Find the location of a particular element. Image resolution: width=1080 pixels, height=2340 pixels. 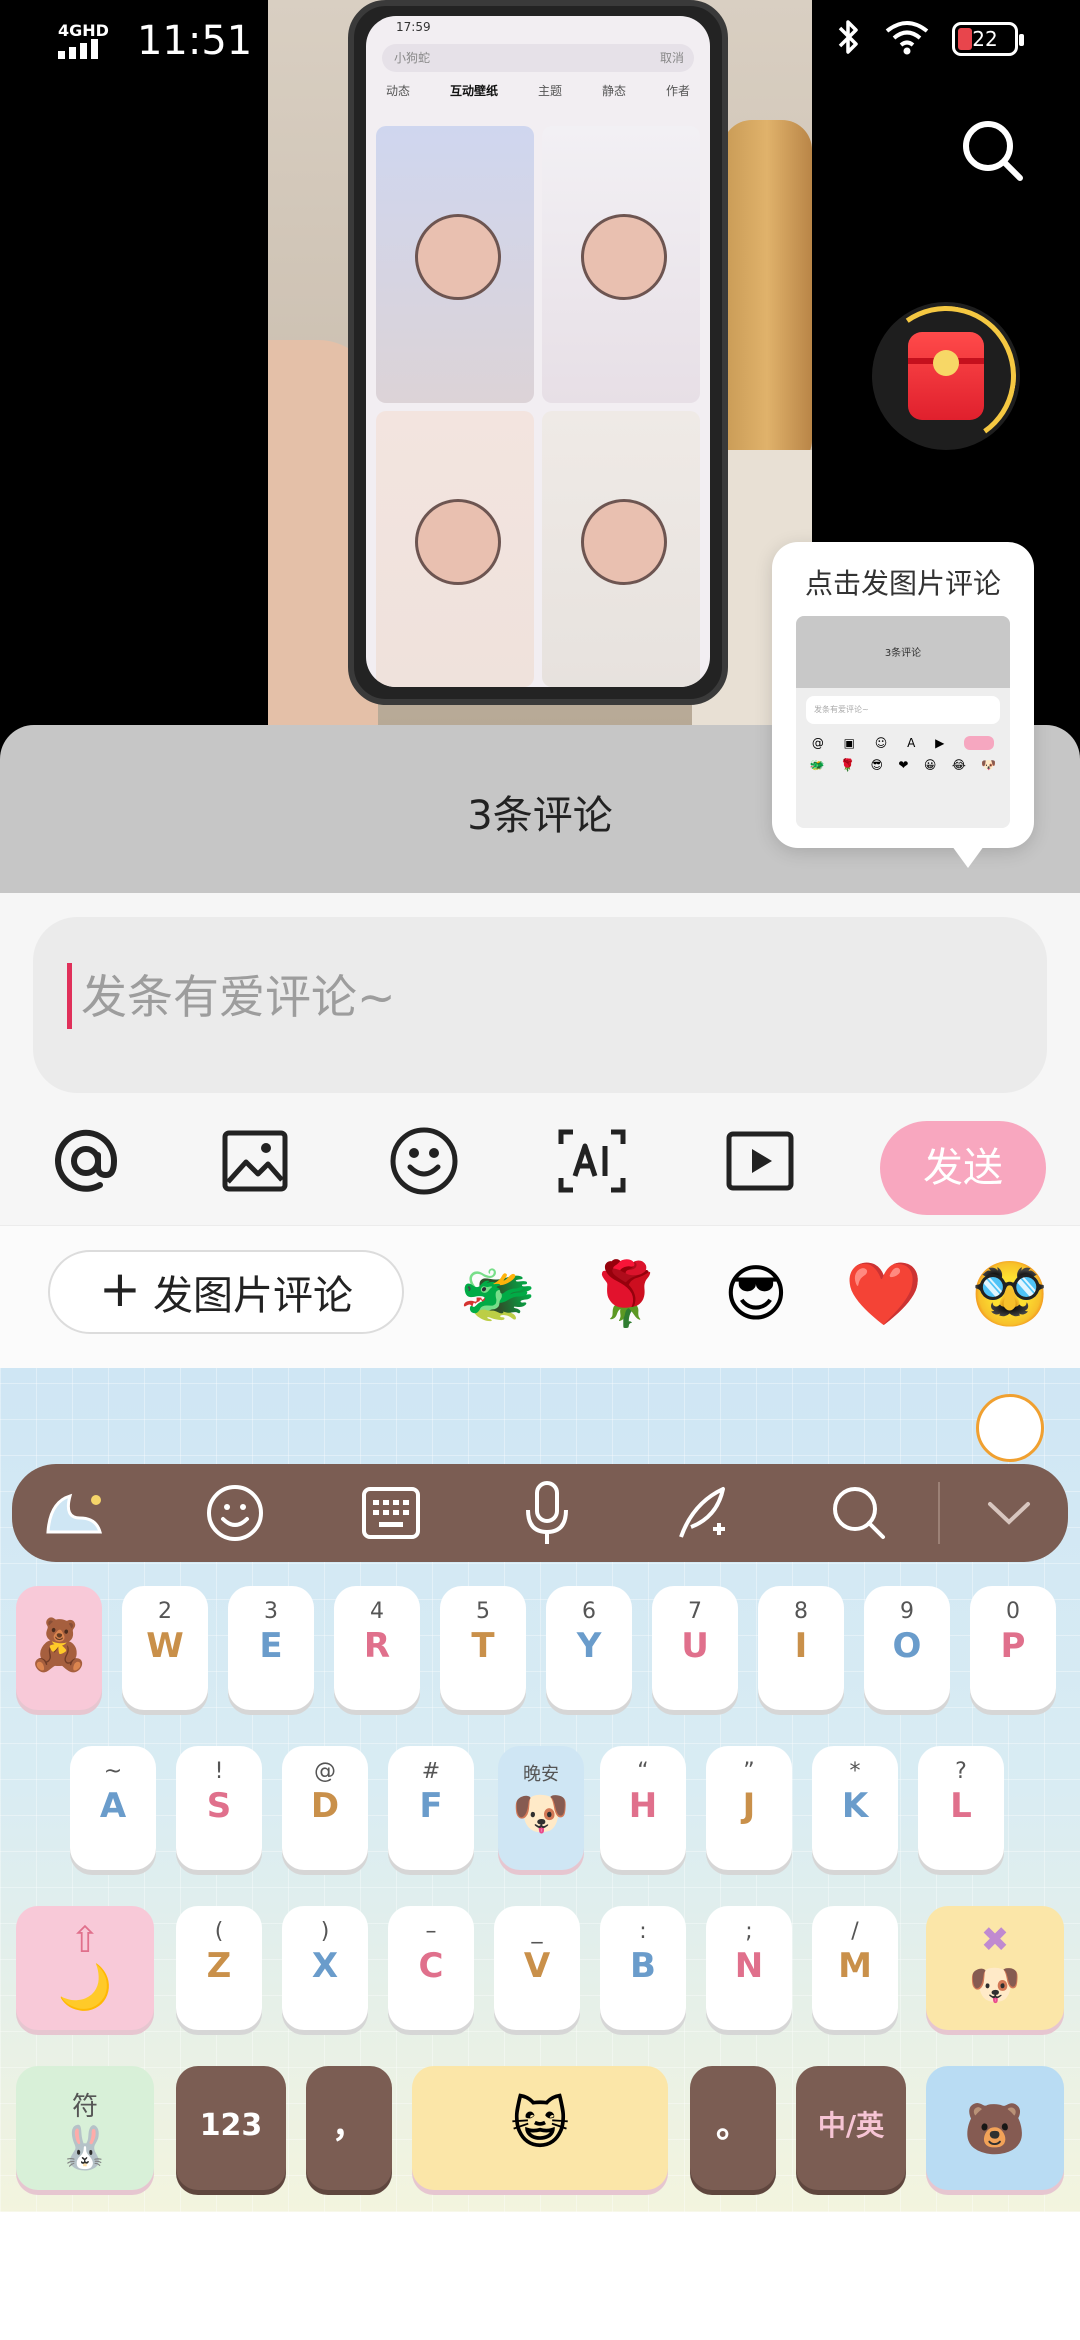

key-t: 5T is located at coordinates (483, 1648).